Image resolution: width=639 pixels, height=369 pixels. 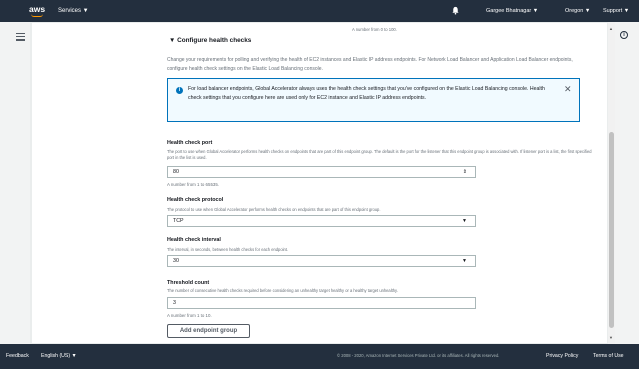 What do you see at coordinates (455, 10) in the screenshot?
I see `notifications-bell-icon` at bounding box center [455, 10].